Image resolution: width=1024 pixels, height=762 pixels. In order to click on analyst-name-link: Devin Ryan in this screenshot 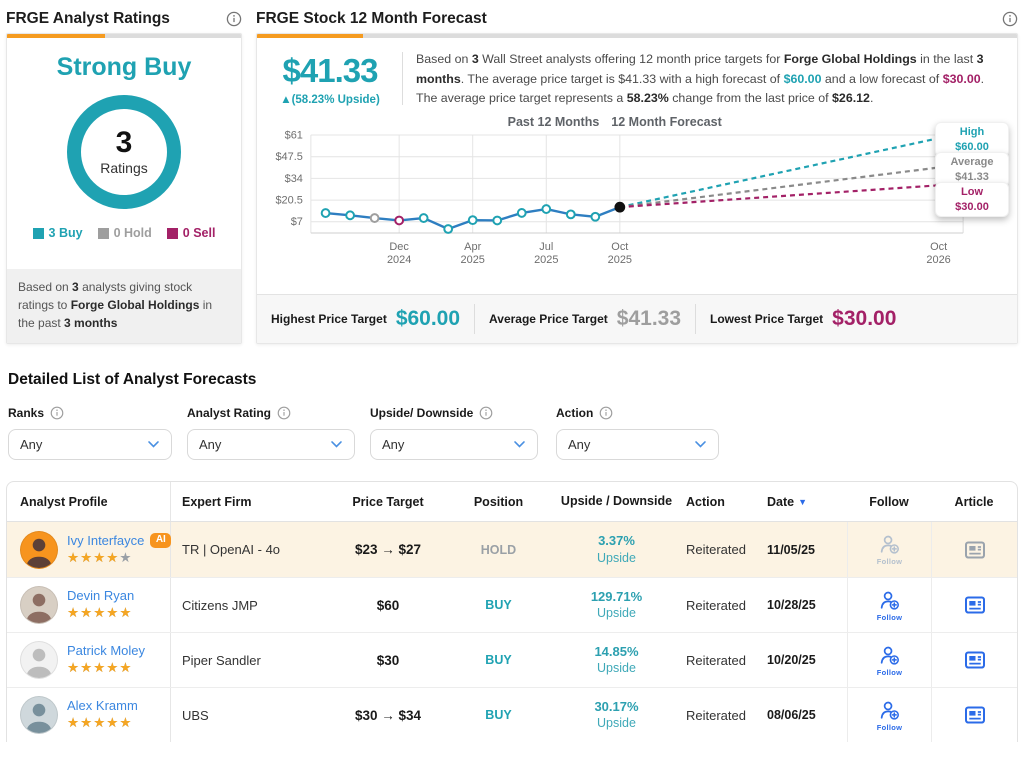, I will do `click(100, 595)`.